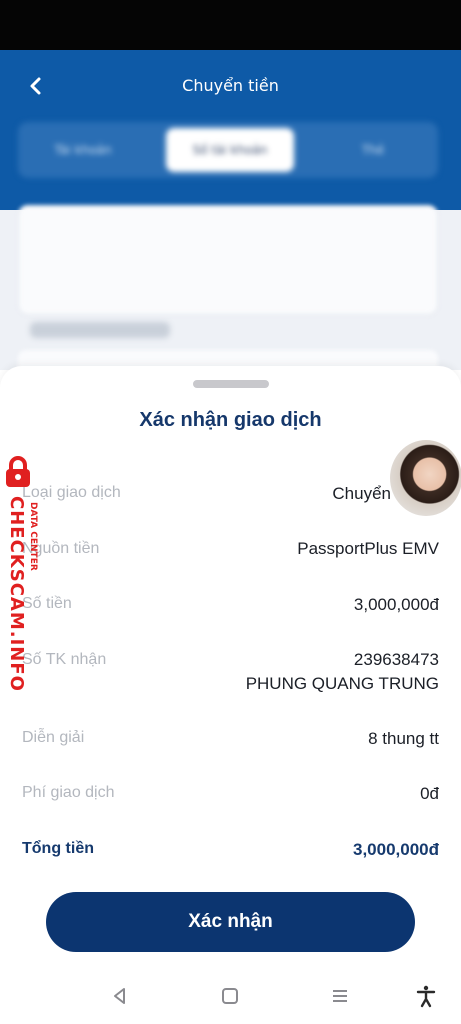  I want to click on page-title: Chuyển tiền, so click(230, 85).